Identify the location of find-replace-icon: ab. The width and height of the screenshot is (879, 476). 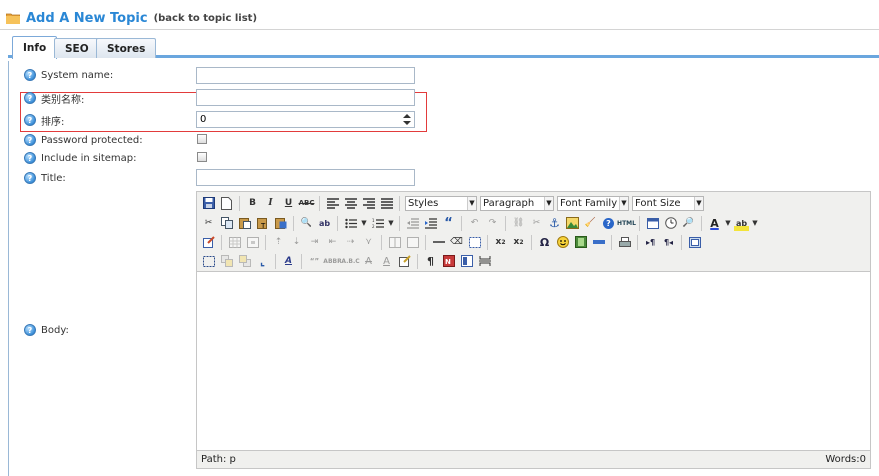
(324, 223).